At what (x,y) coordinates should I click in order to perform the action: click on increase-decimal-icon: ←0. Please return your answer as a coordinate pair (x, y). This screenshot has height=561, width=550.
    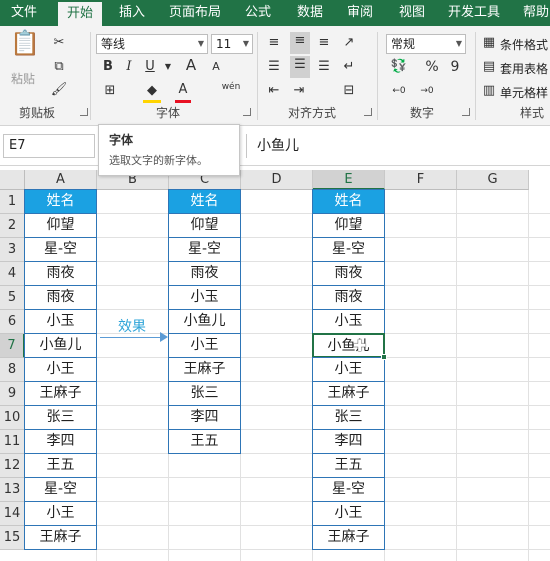
    Looking at the image, I should click on (399, 91).